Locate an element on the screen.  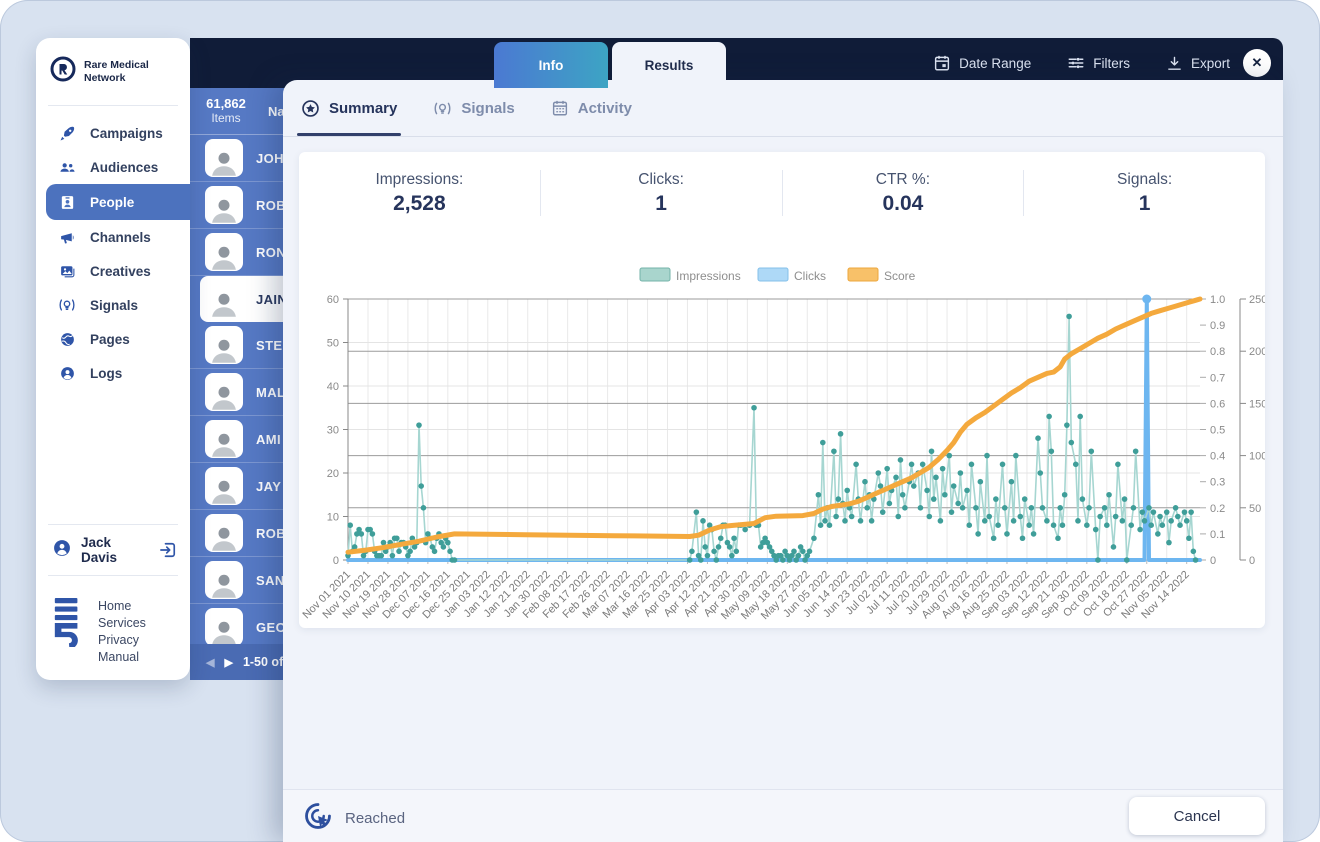
svg-text: 0.4 is located at coordinates (1217, 457).